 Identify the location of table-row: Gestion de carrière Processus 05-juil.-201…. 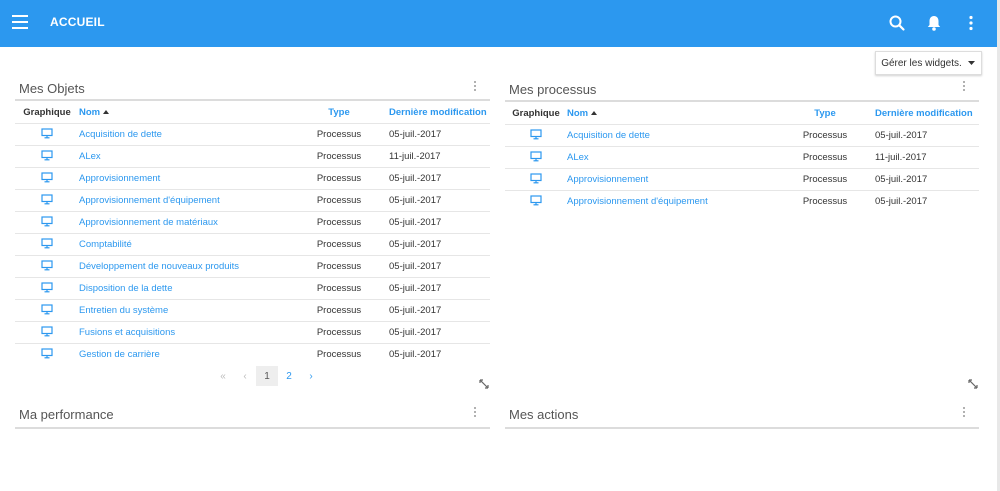
(252, 354).